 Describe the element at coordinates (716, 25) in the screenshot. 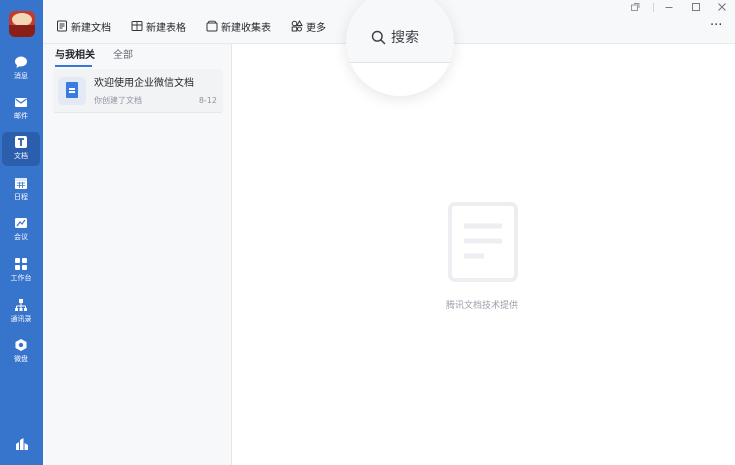

I see `overflow-menu-button: ···` at that location.